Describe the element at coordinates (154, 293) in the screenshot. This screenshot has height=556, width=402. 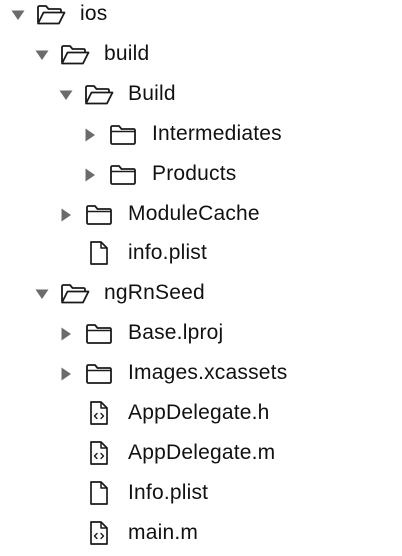
I see `tree-item-label: ngRnSeed` at that location.